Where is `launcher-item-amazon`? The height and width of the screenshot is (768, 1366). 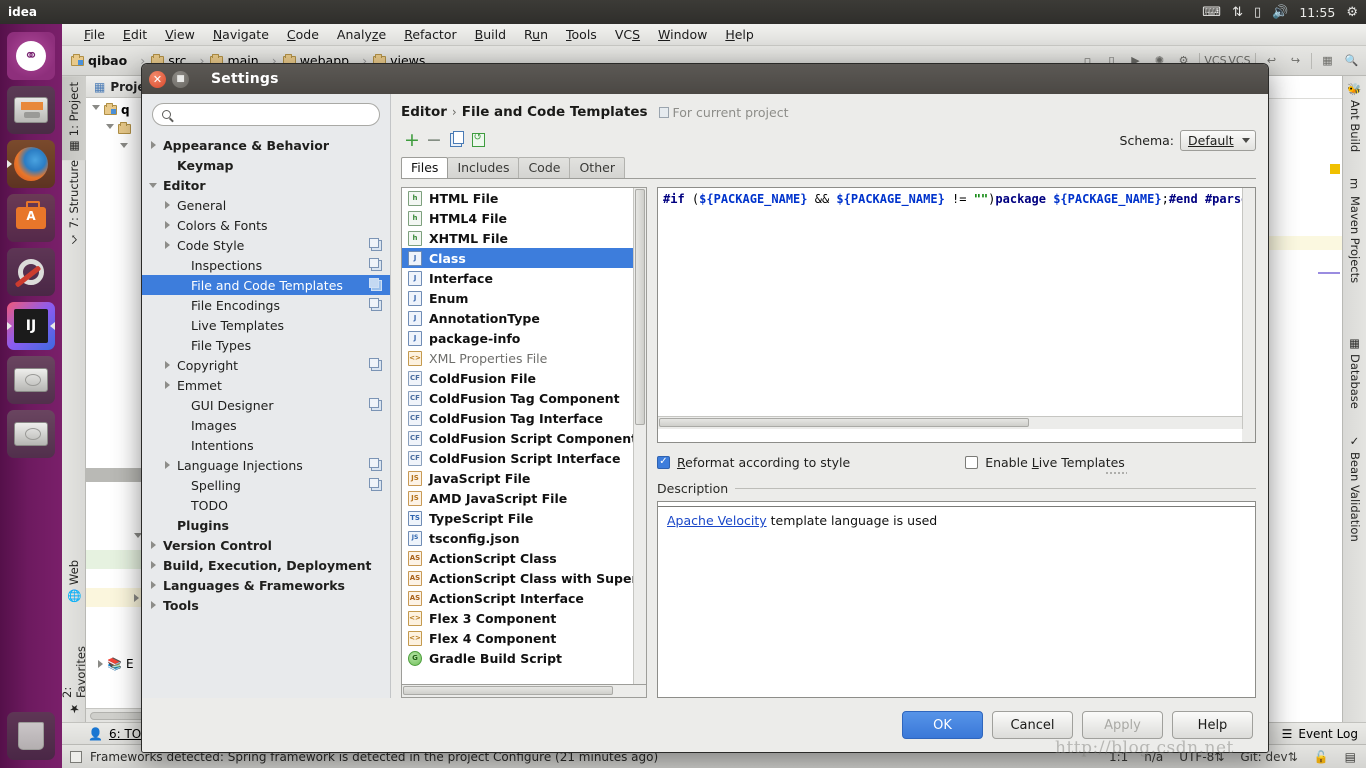
launcher-item-amazon is located at coordinates (31, 218).